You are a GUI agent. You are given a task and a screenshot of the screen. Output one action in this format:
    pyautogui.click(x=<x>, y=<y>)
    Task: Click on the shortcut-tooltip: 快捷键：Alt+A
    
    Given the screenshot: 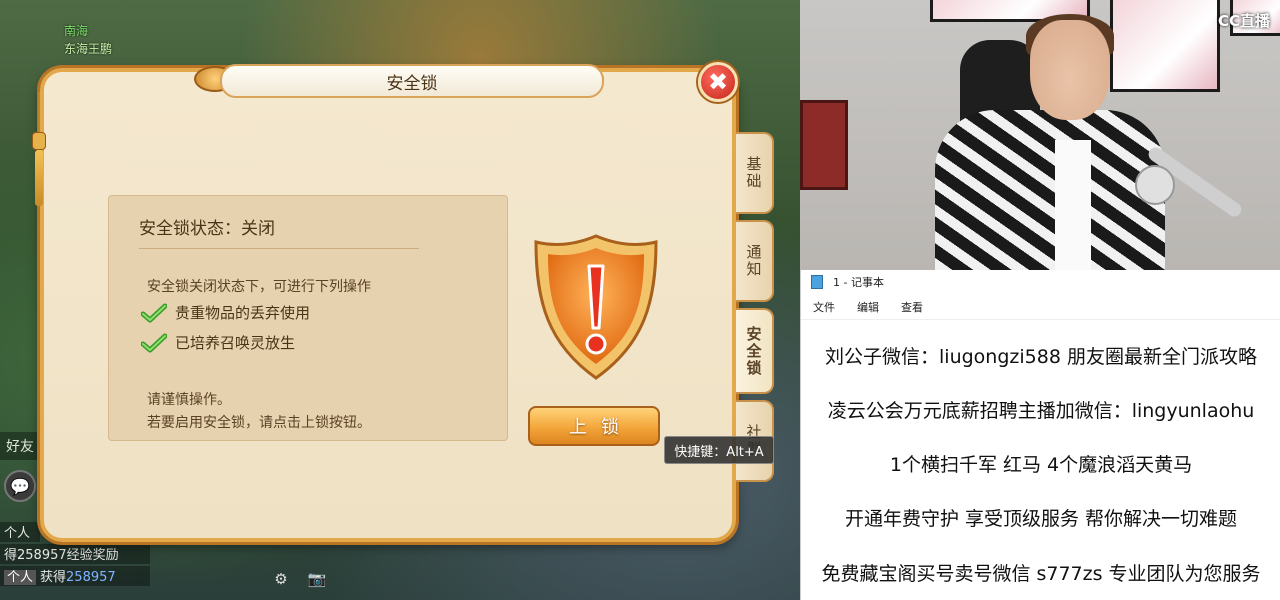 What is the action you would take?
    pyautogui.click(x=719, y=450)
    